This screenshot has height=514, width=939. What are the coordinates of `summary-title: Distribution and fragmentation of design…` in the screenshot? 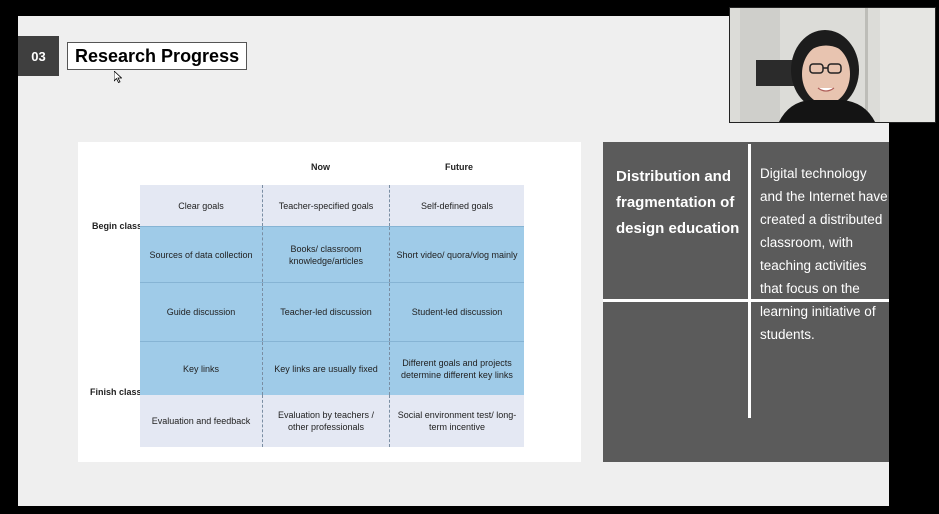 It's located at (678, 202).